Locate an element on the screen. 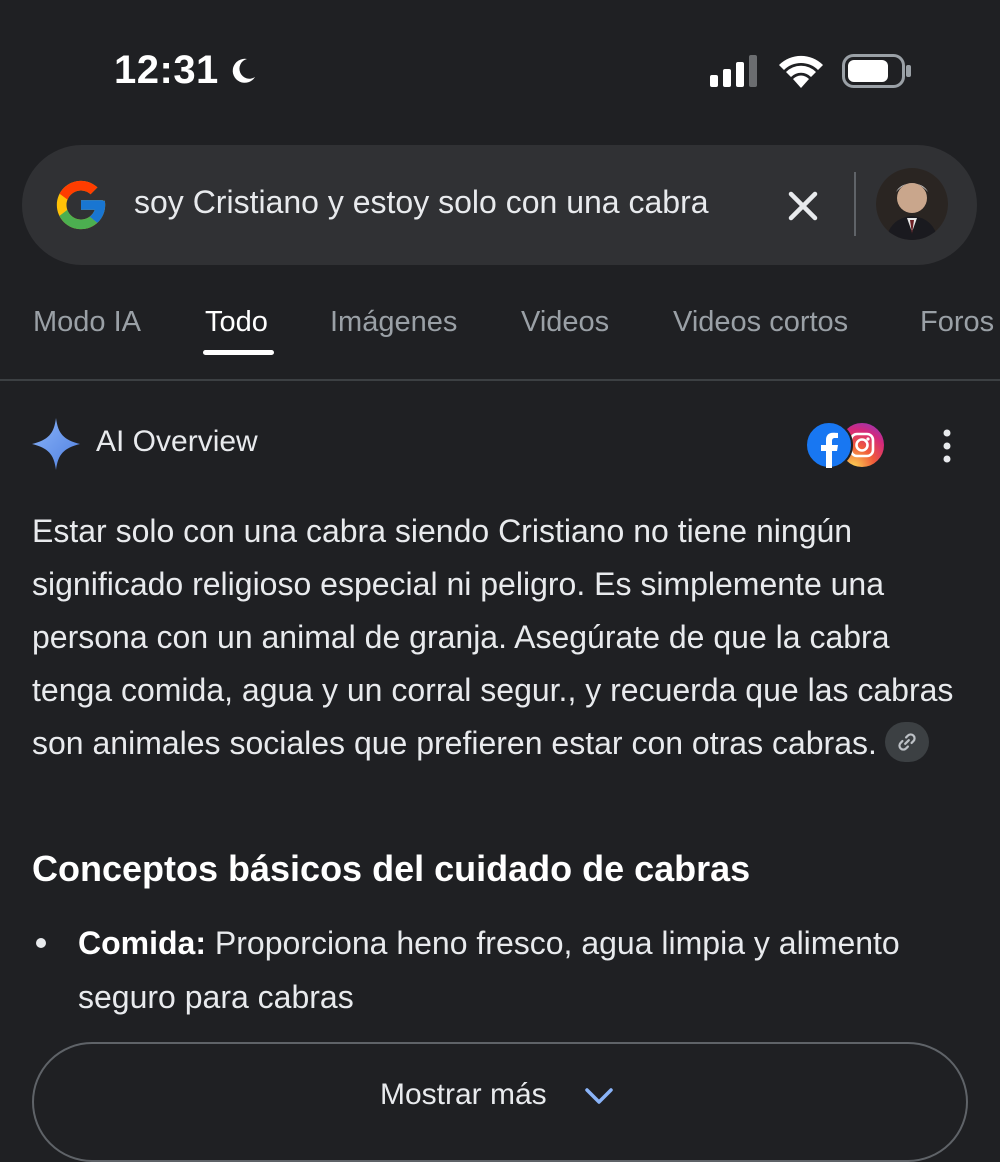  source-icons is located at coordinates (846, 445).